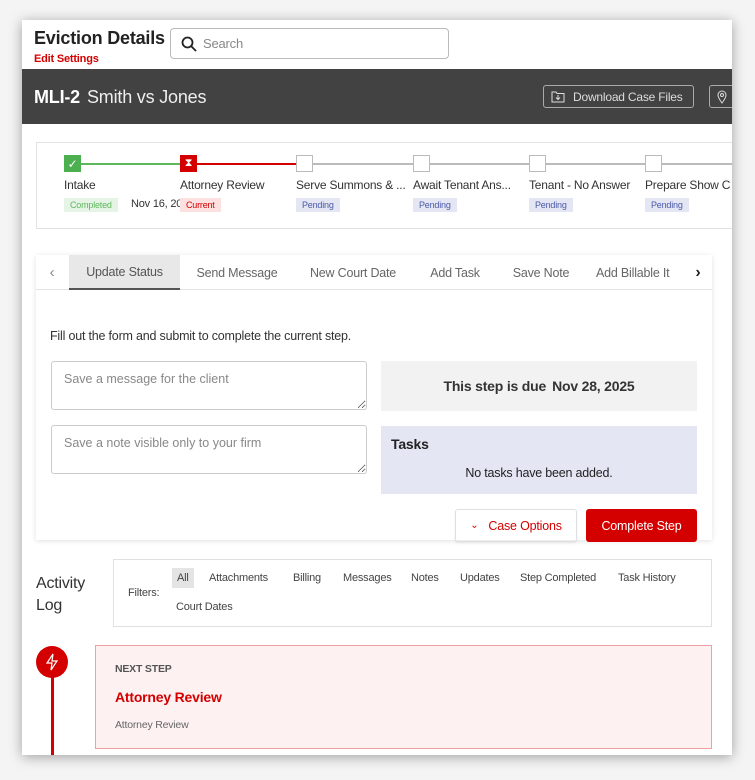 This screenshot has height=780, width=755. What do you see at coordinates (353, 272) in the screenshot?
I see `tab-new-court-date: New Court Date` at bounding box center [353, 272].